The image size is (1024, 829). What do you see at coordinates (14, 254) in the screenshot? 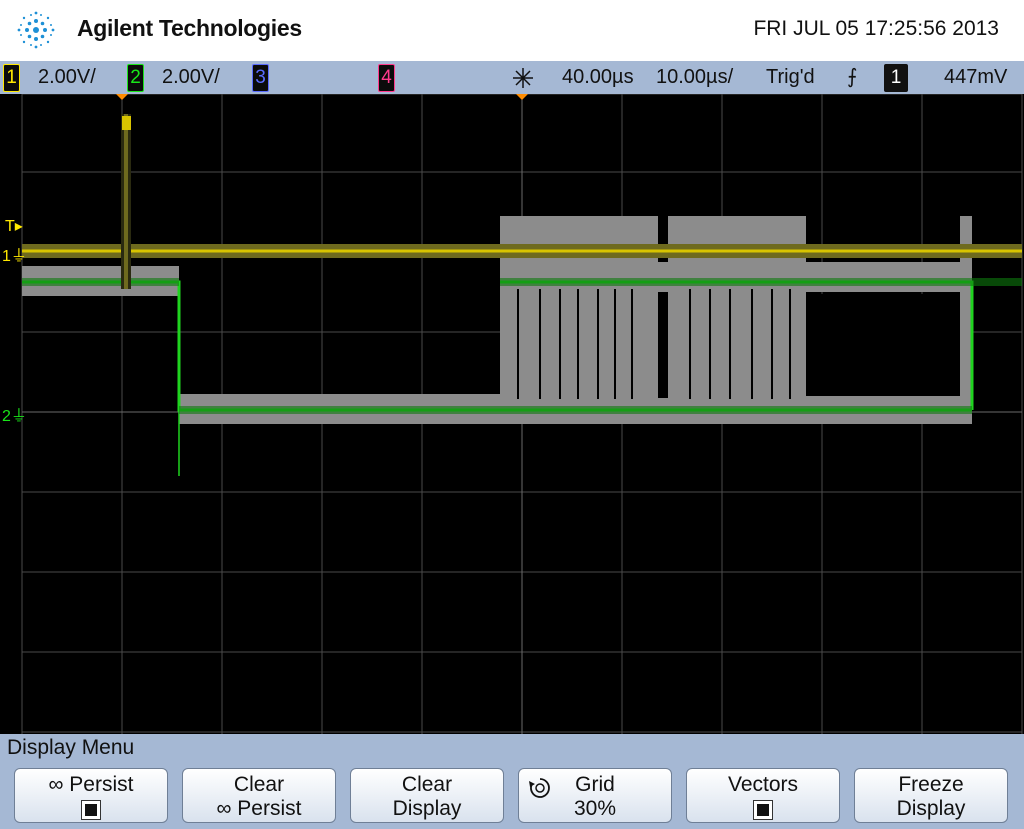
I see `channel-1-ground-marker: 1⏚` at bounding box center [14, 254].